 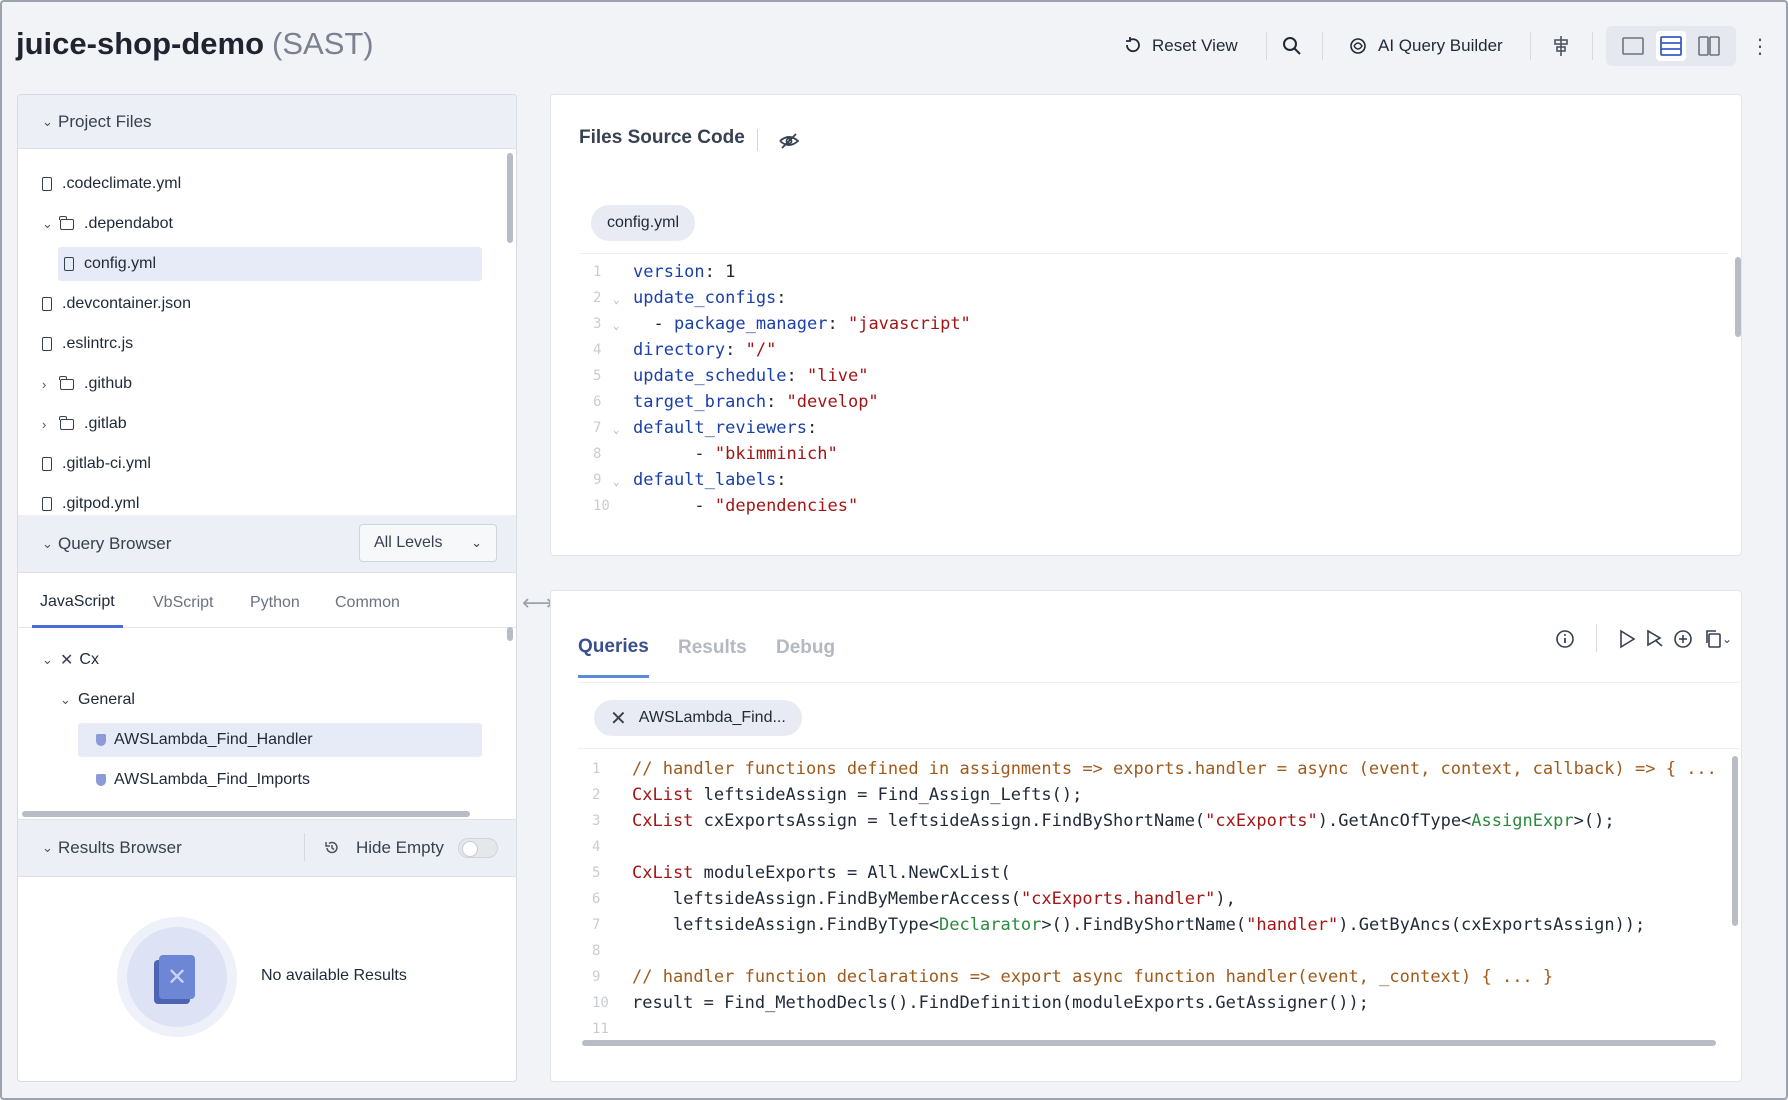 I want to click on file-label: .devcontainer.json, so click(x=126, y=303).